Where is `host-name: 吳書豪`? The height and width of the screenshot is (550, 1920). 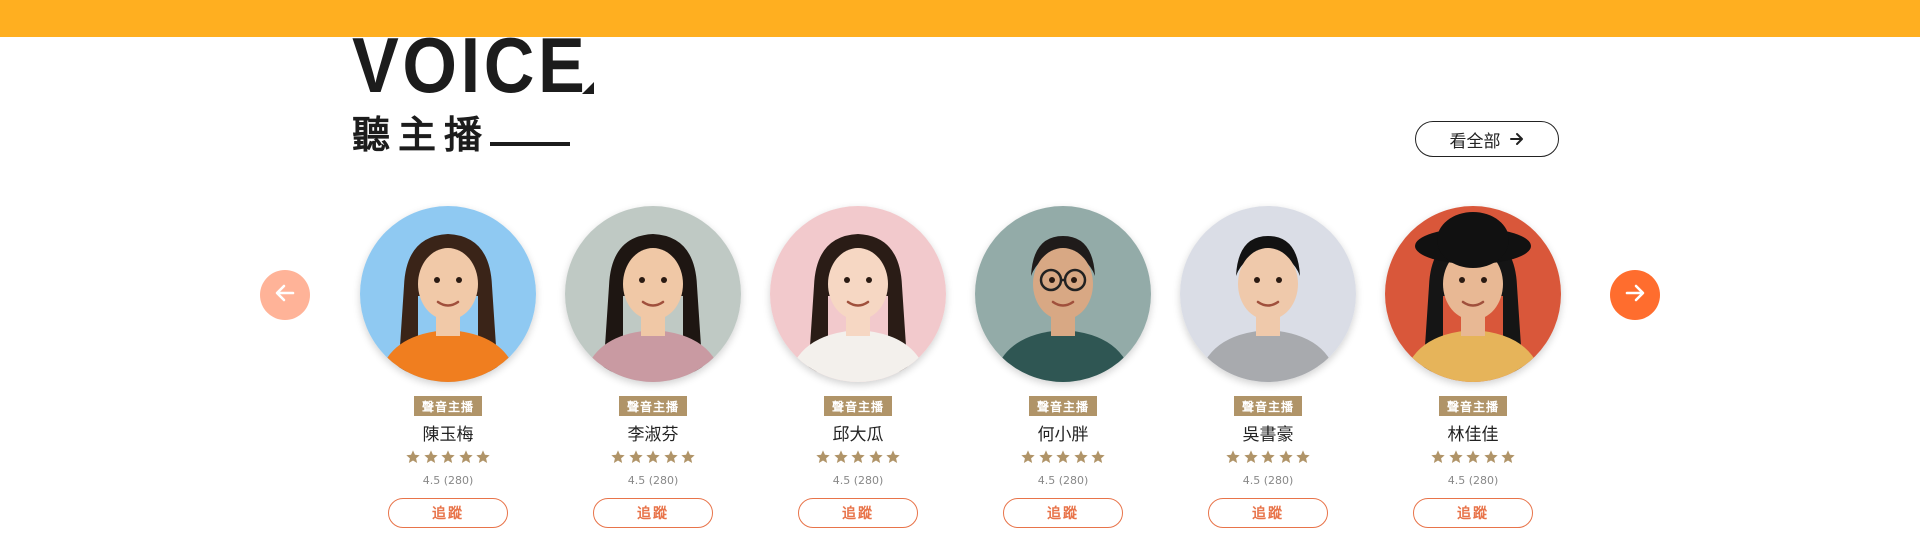
host-name: 吳書豪 is located at coordinates (1268, 432).